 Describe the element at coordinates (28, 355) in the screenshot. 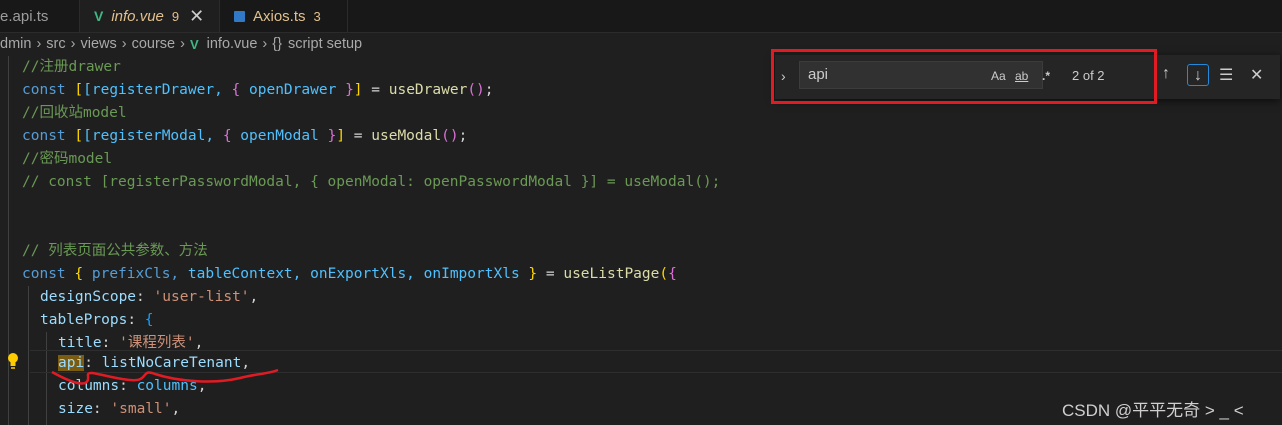

I see `indent-guide` at that location.